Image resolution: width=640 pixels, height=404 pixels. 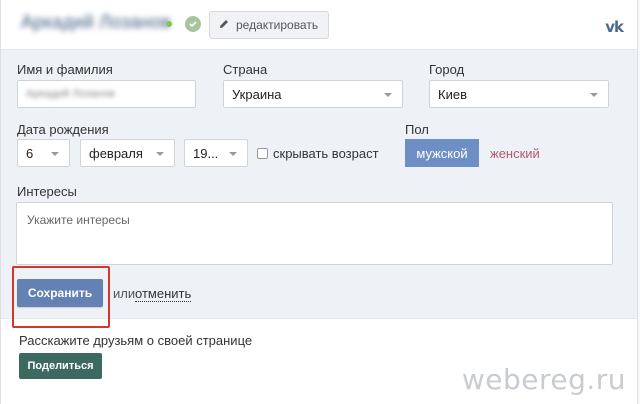 What do you see at coordinates (262, 153) in the screenshot?
I see `hide-age-checkbox` at bounding box center [262, 153].